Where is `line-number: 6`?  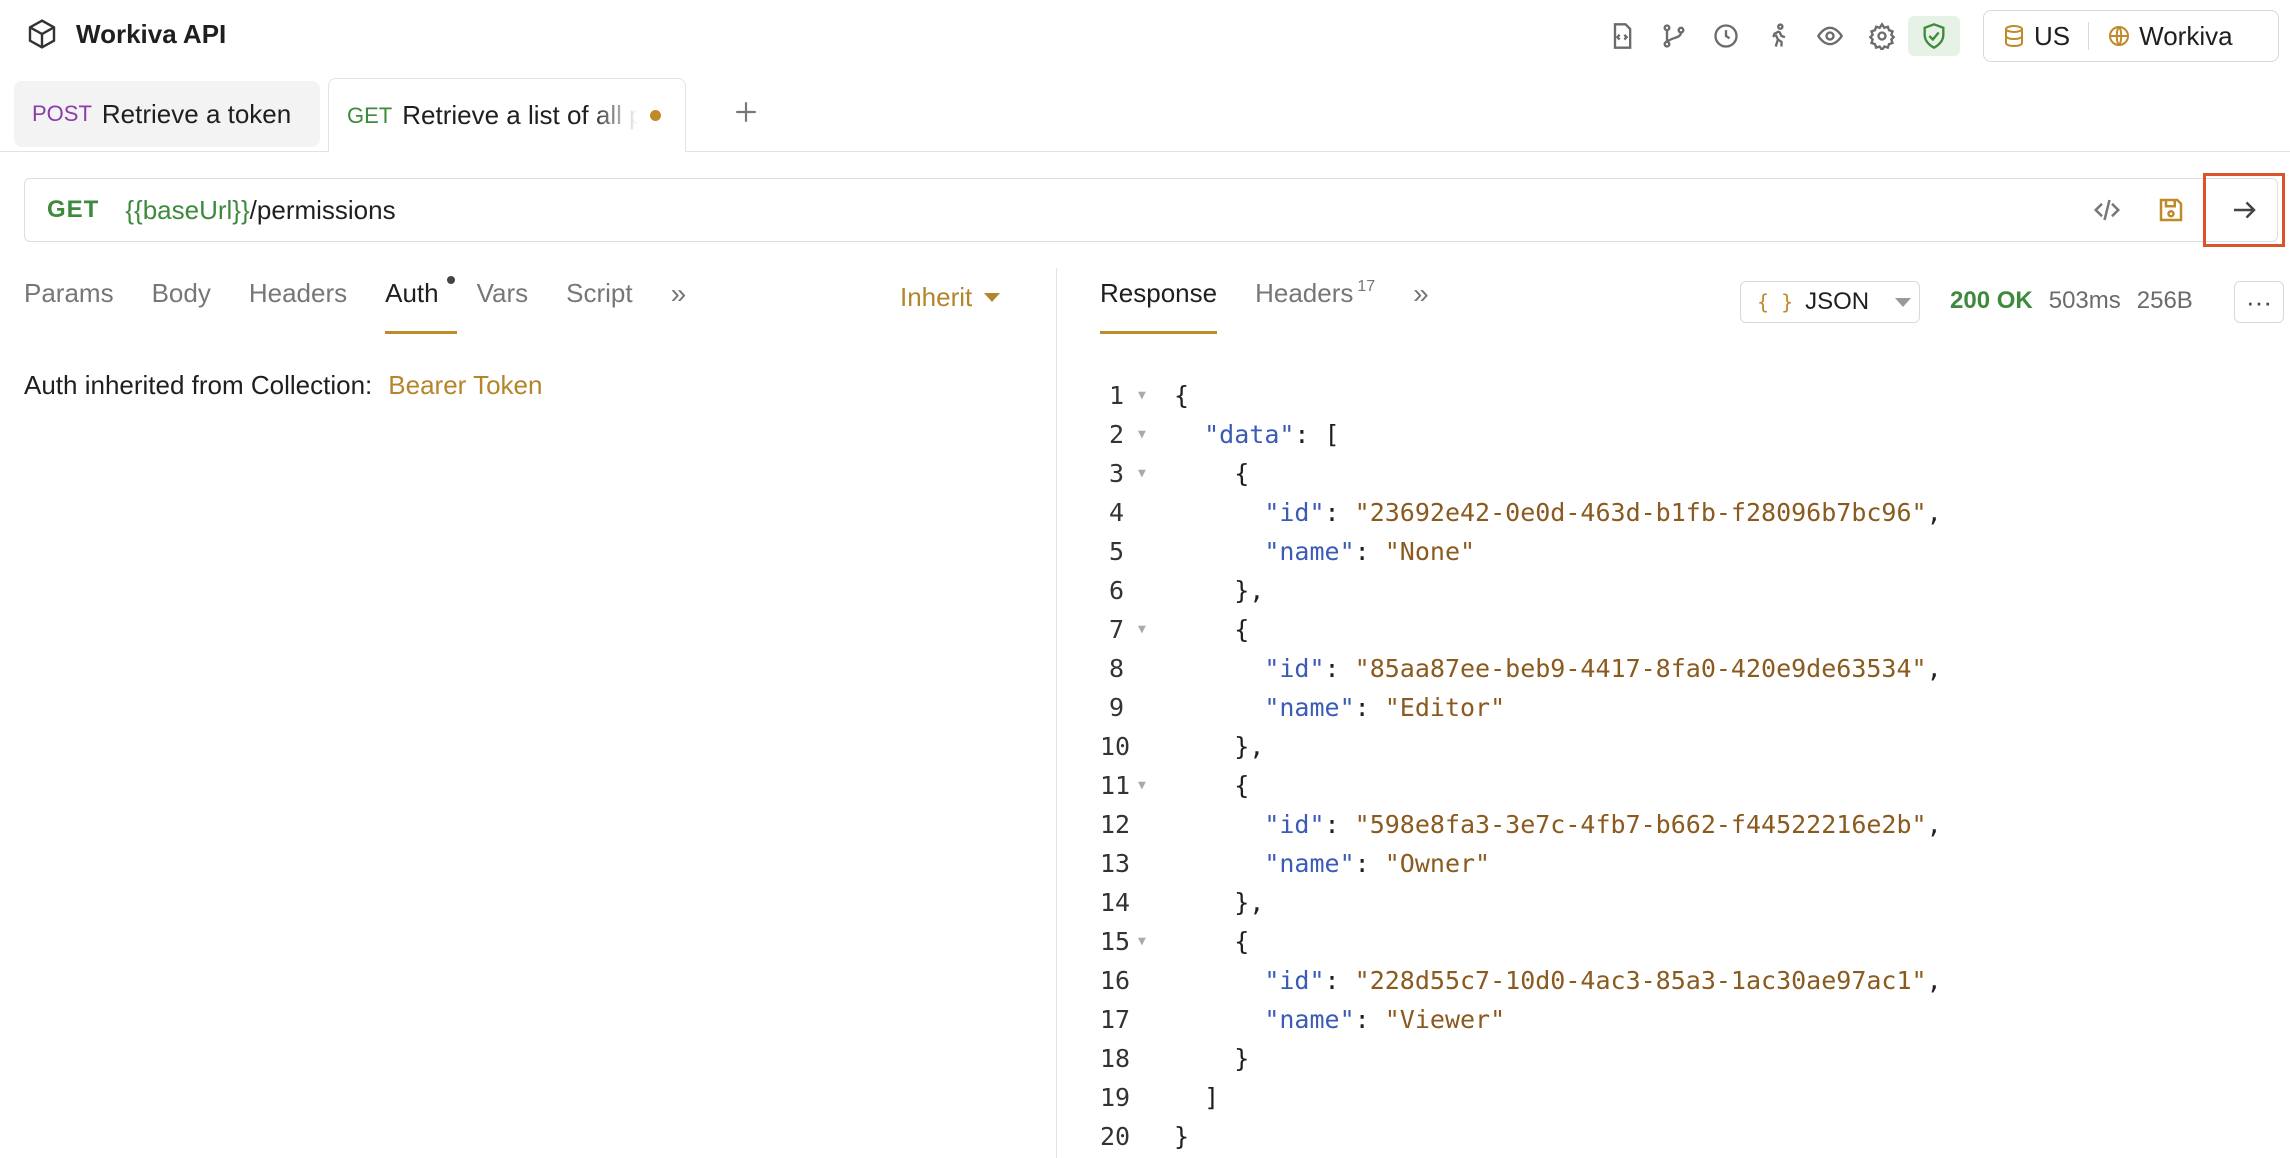 line-number: 6 is located at coordinates (1116, 590).